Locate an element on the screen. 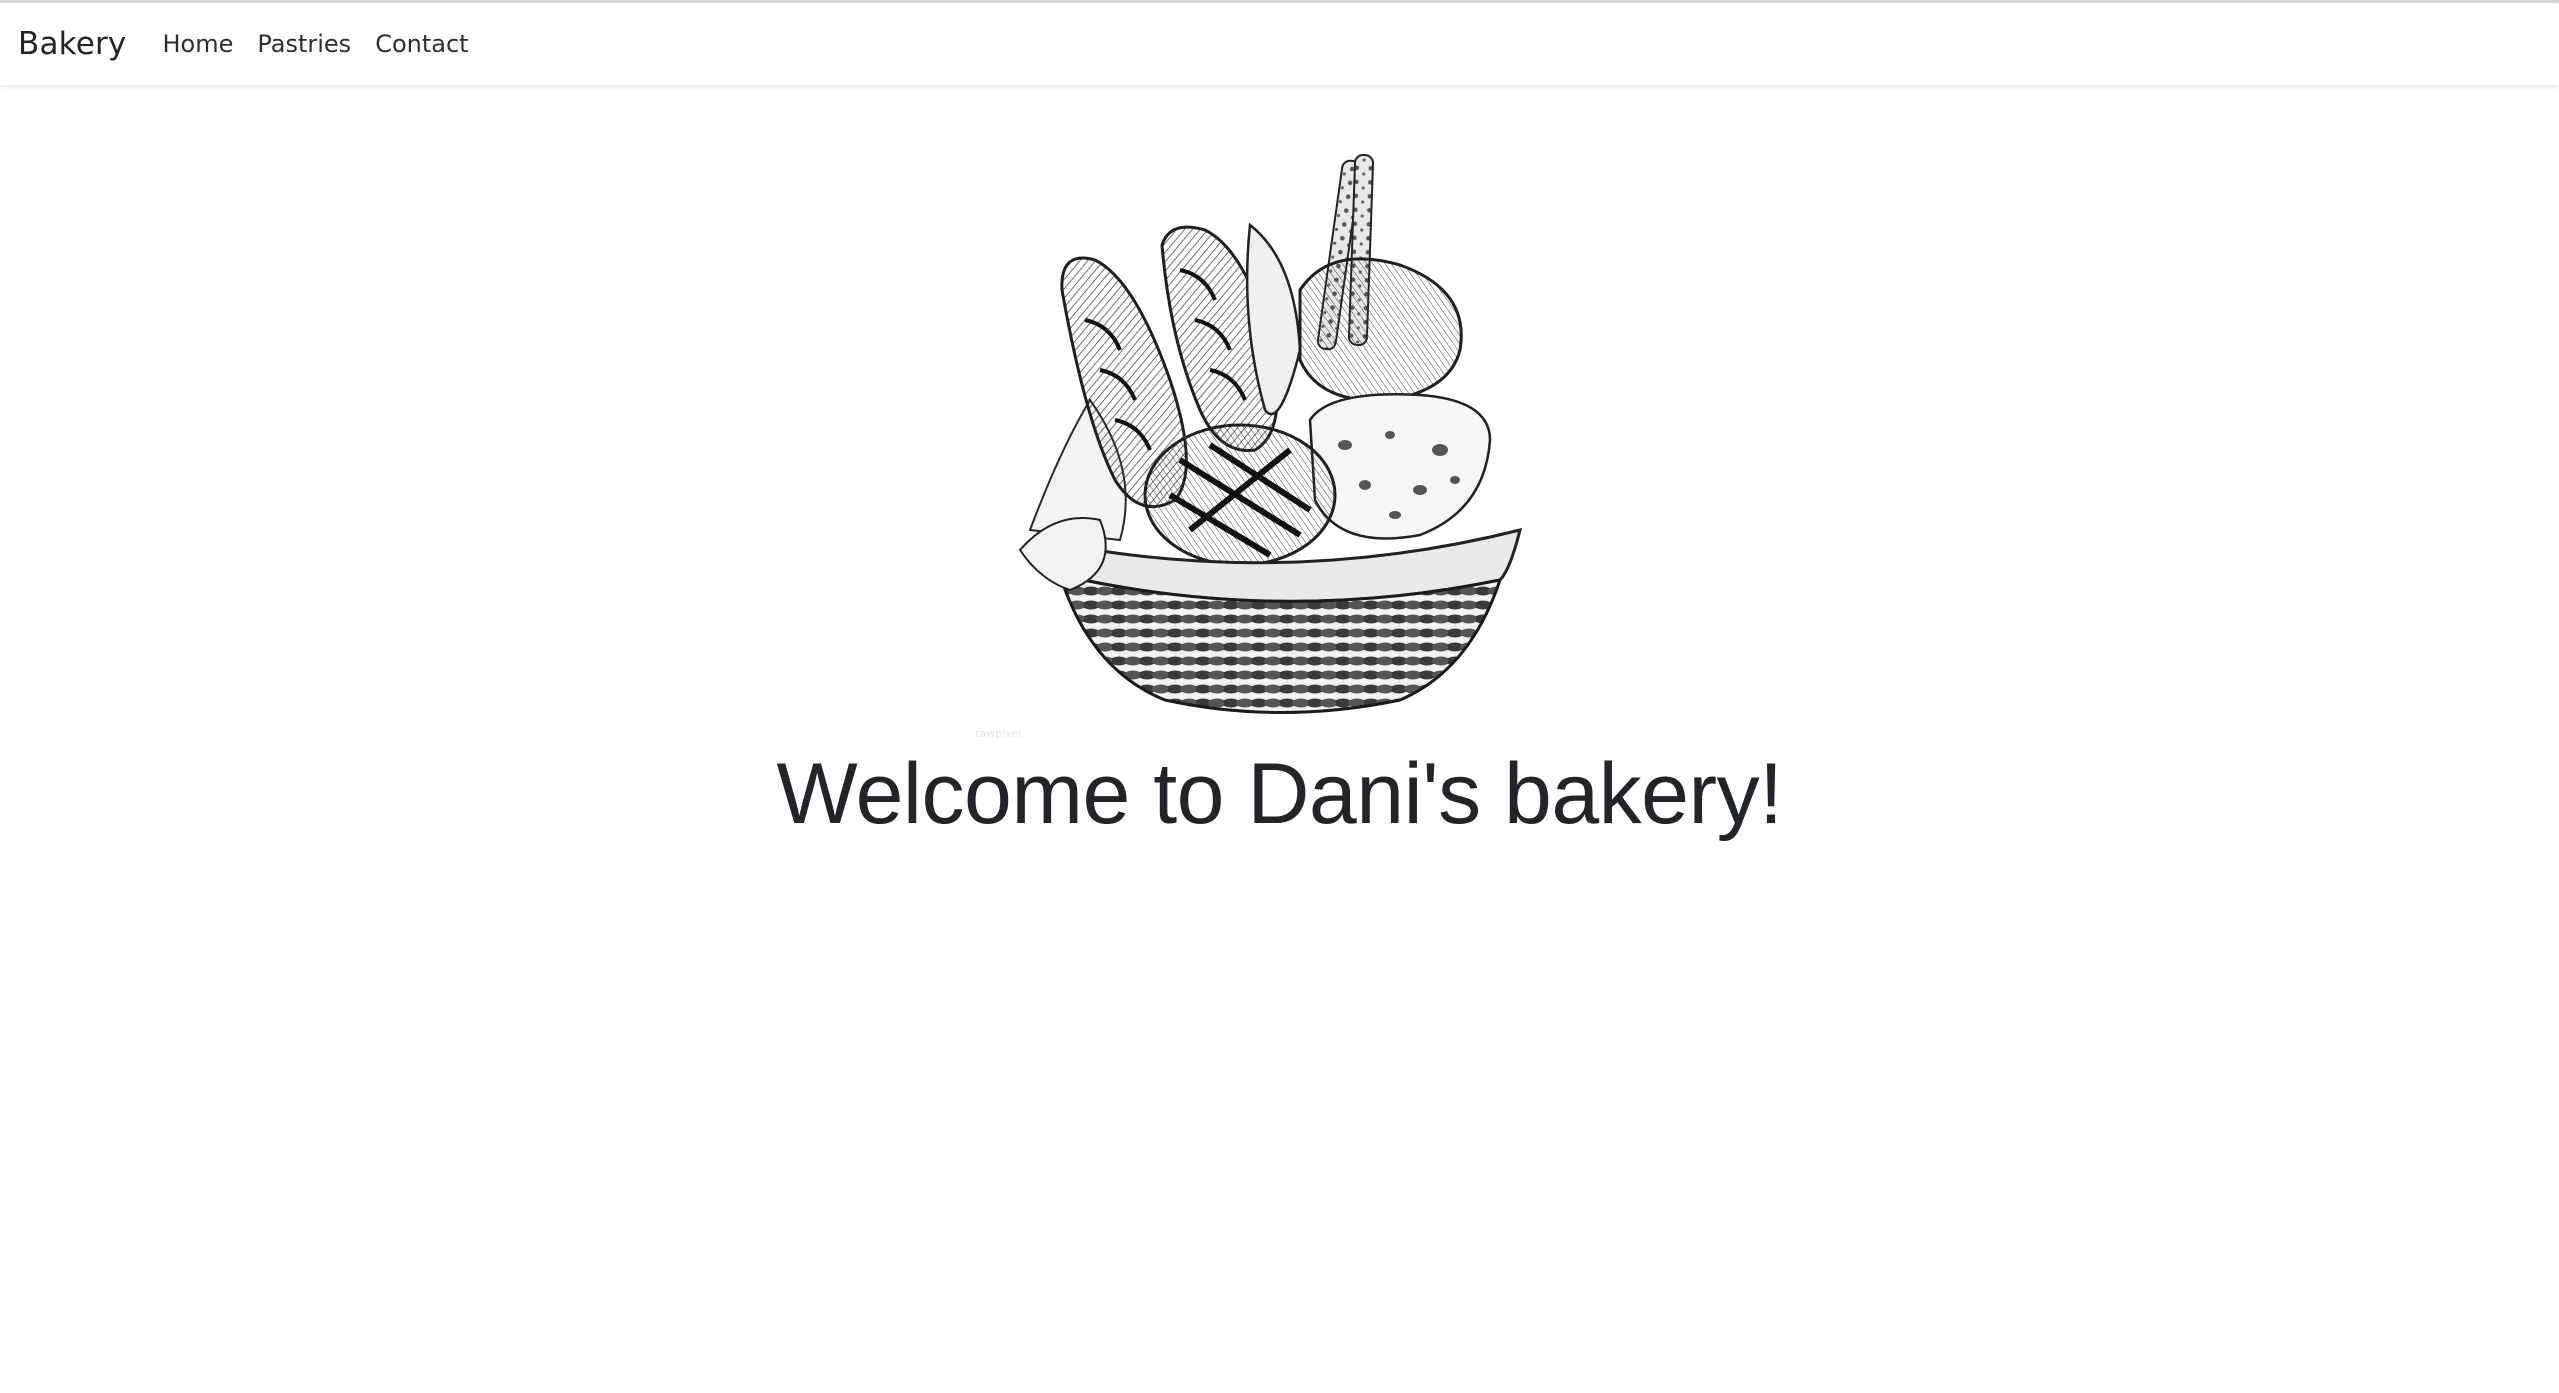 The height and width of the screenshot is (1393, 2559). bread-basket-illustration is located at coordinates (1270, 434).